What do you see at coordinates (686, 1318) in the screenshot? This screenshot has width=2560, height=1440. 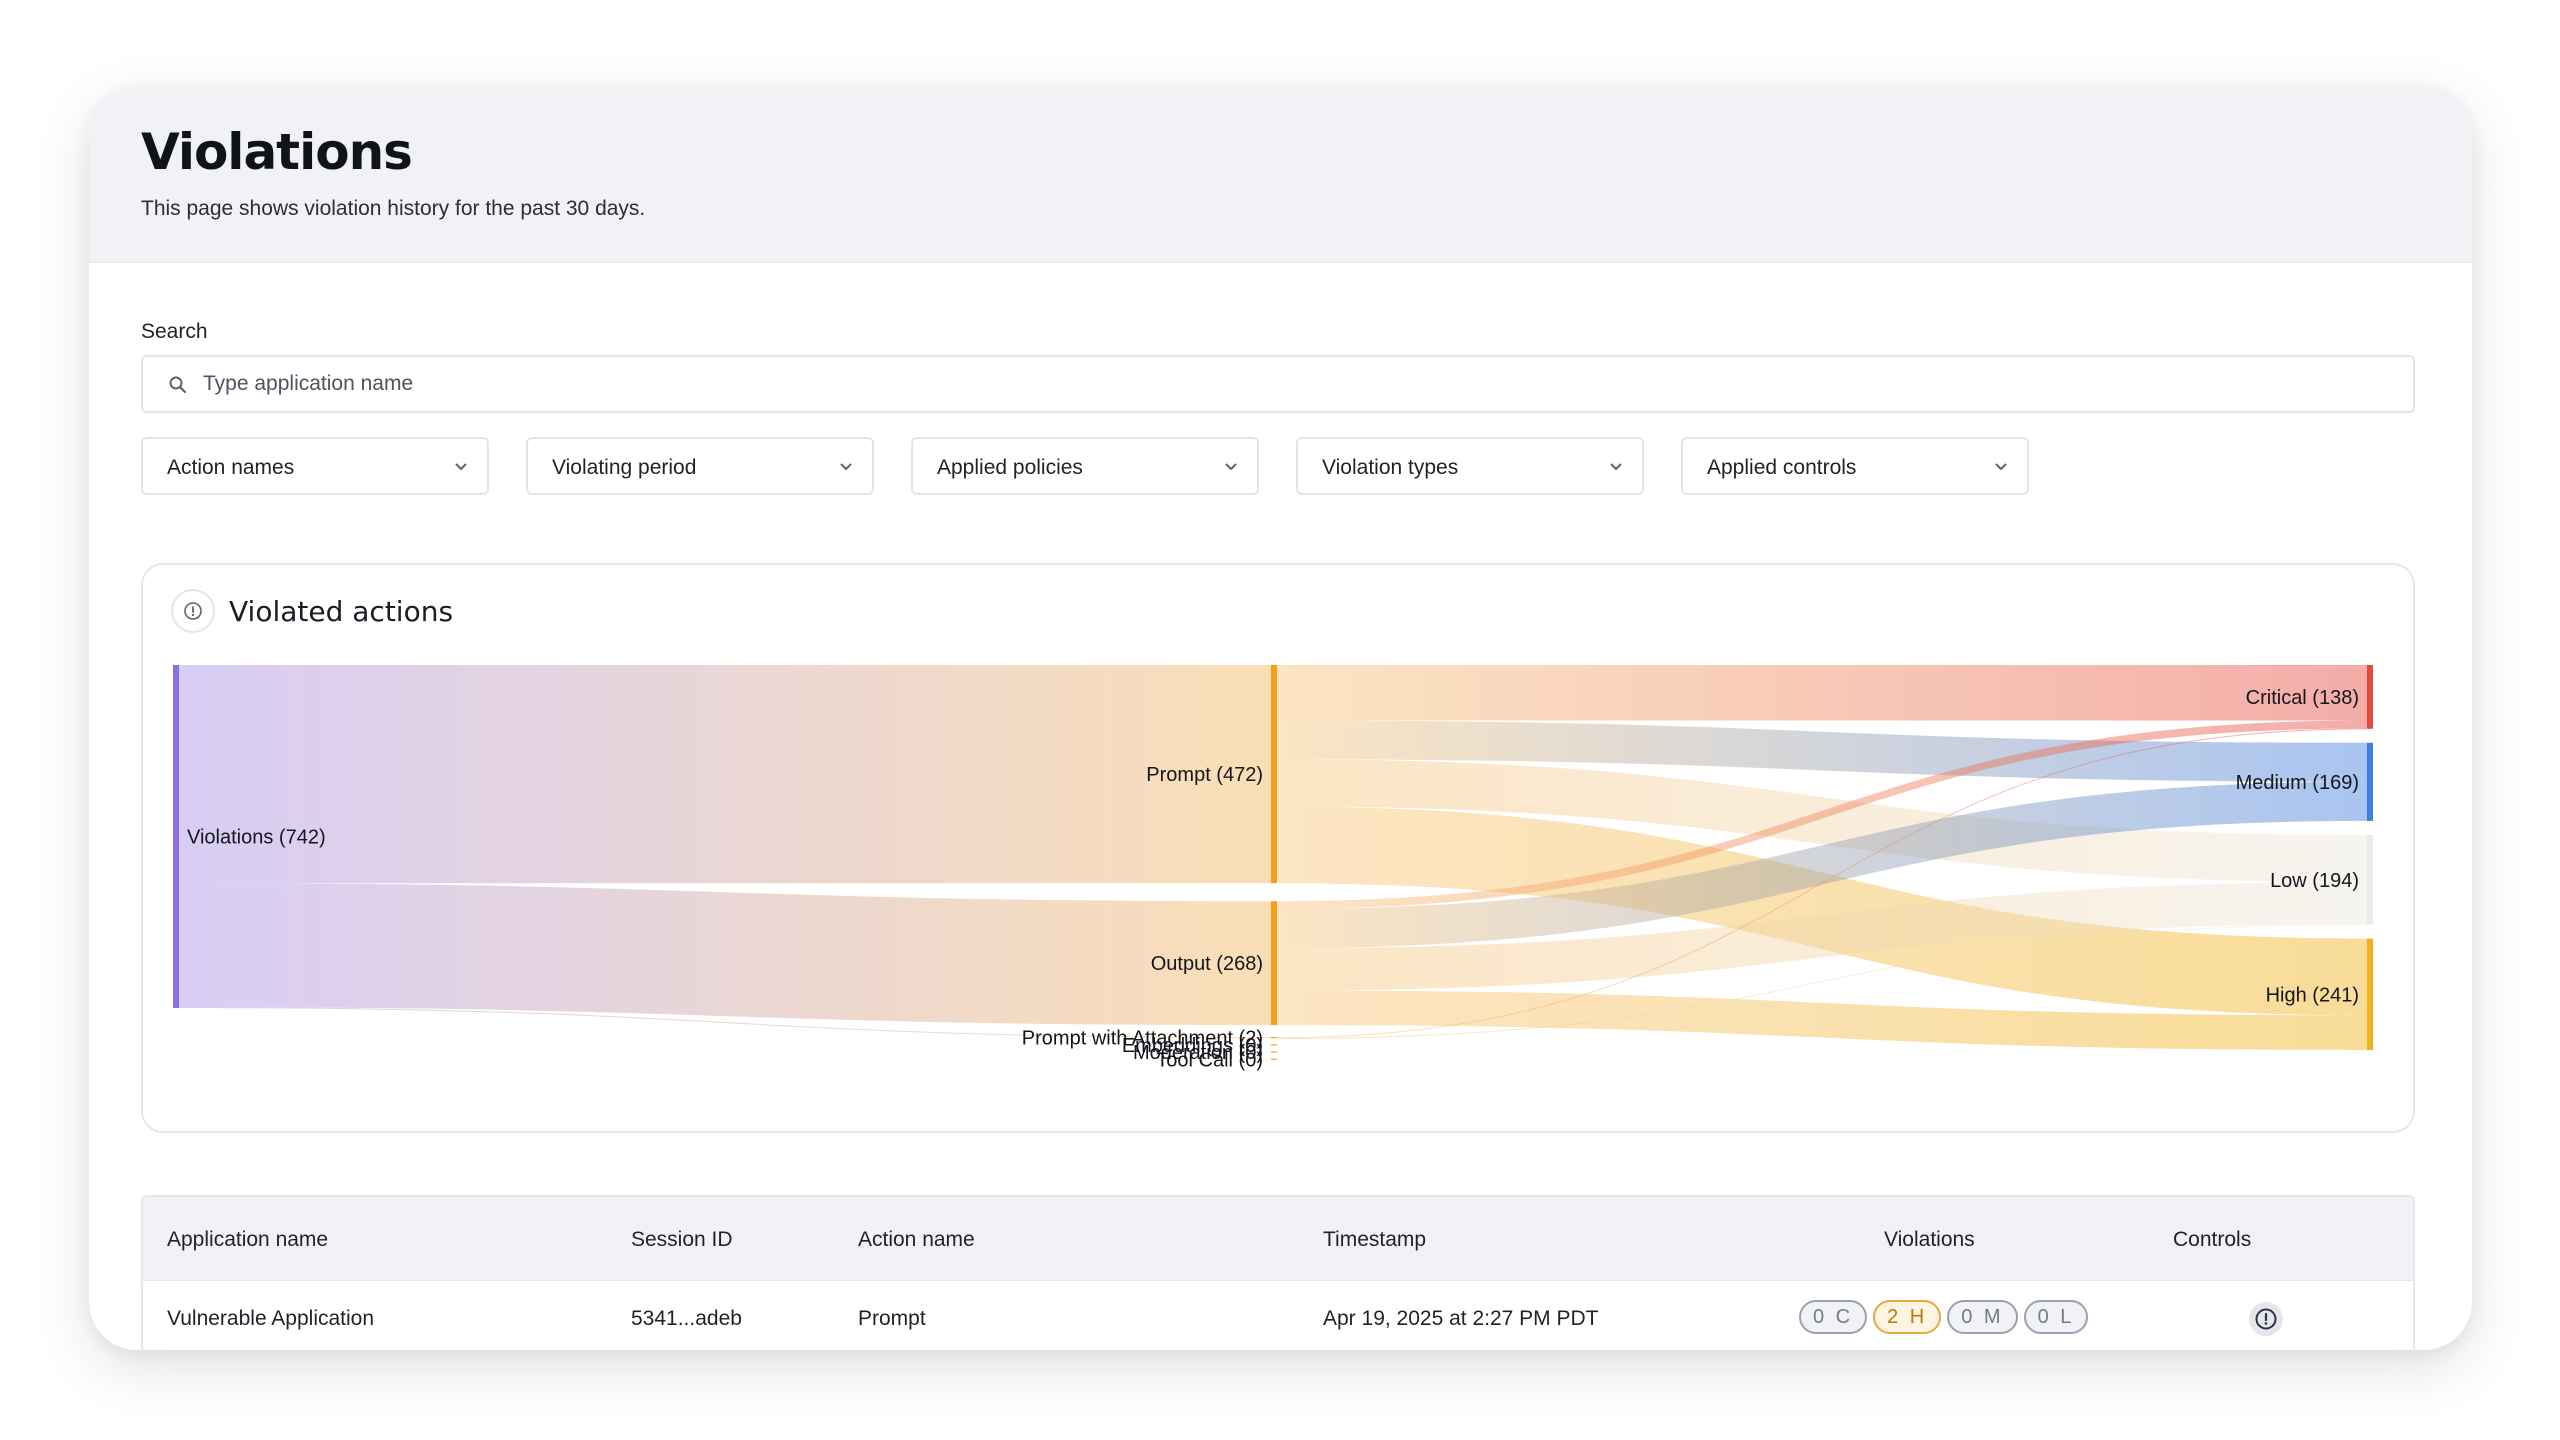 I see `cell-session-id: 5341...adeb` at bounding box center [686, 1318].